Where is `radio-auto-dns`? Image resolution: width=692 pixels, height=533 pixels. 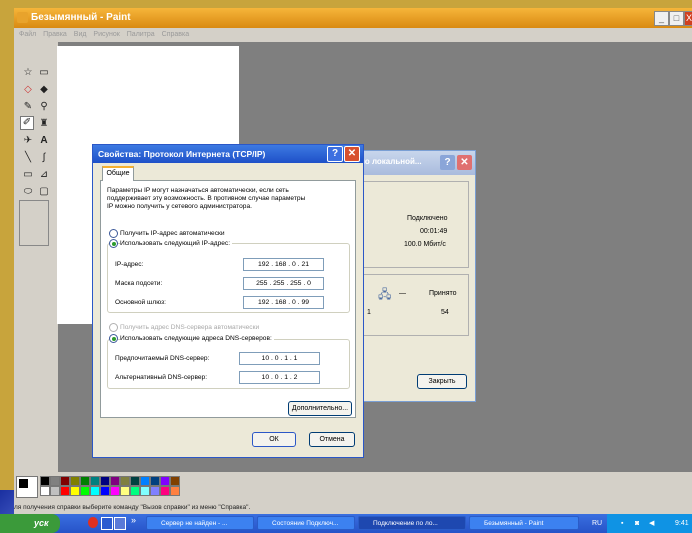 radio-auto-dns is located at coordinates (113, 327).